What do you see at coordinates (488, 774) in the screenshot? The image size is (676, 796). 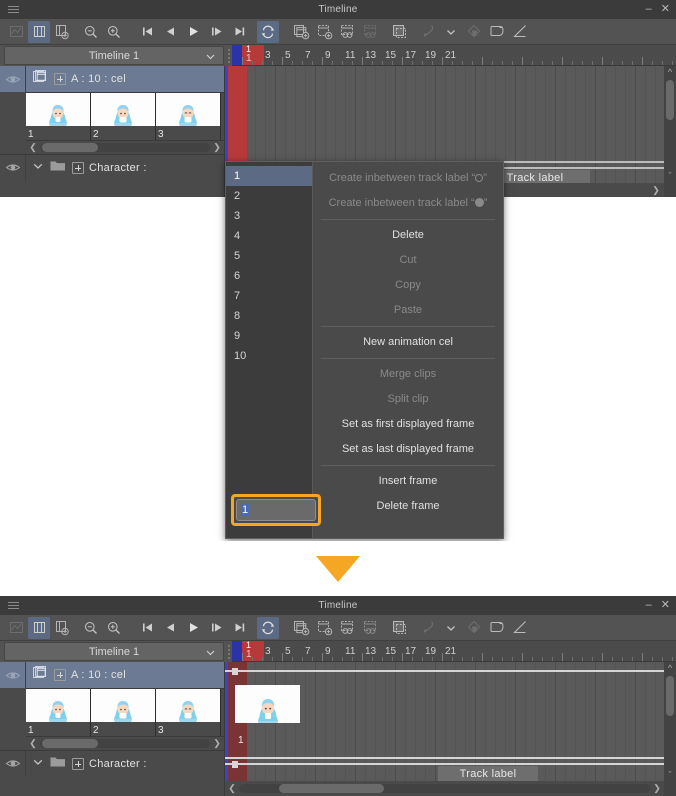 I see `track-label-button: Track label` at bounding box center [488, 774].